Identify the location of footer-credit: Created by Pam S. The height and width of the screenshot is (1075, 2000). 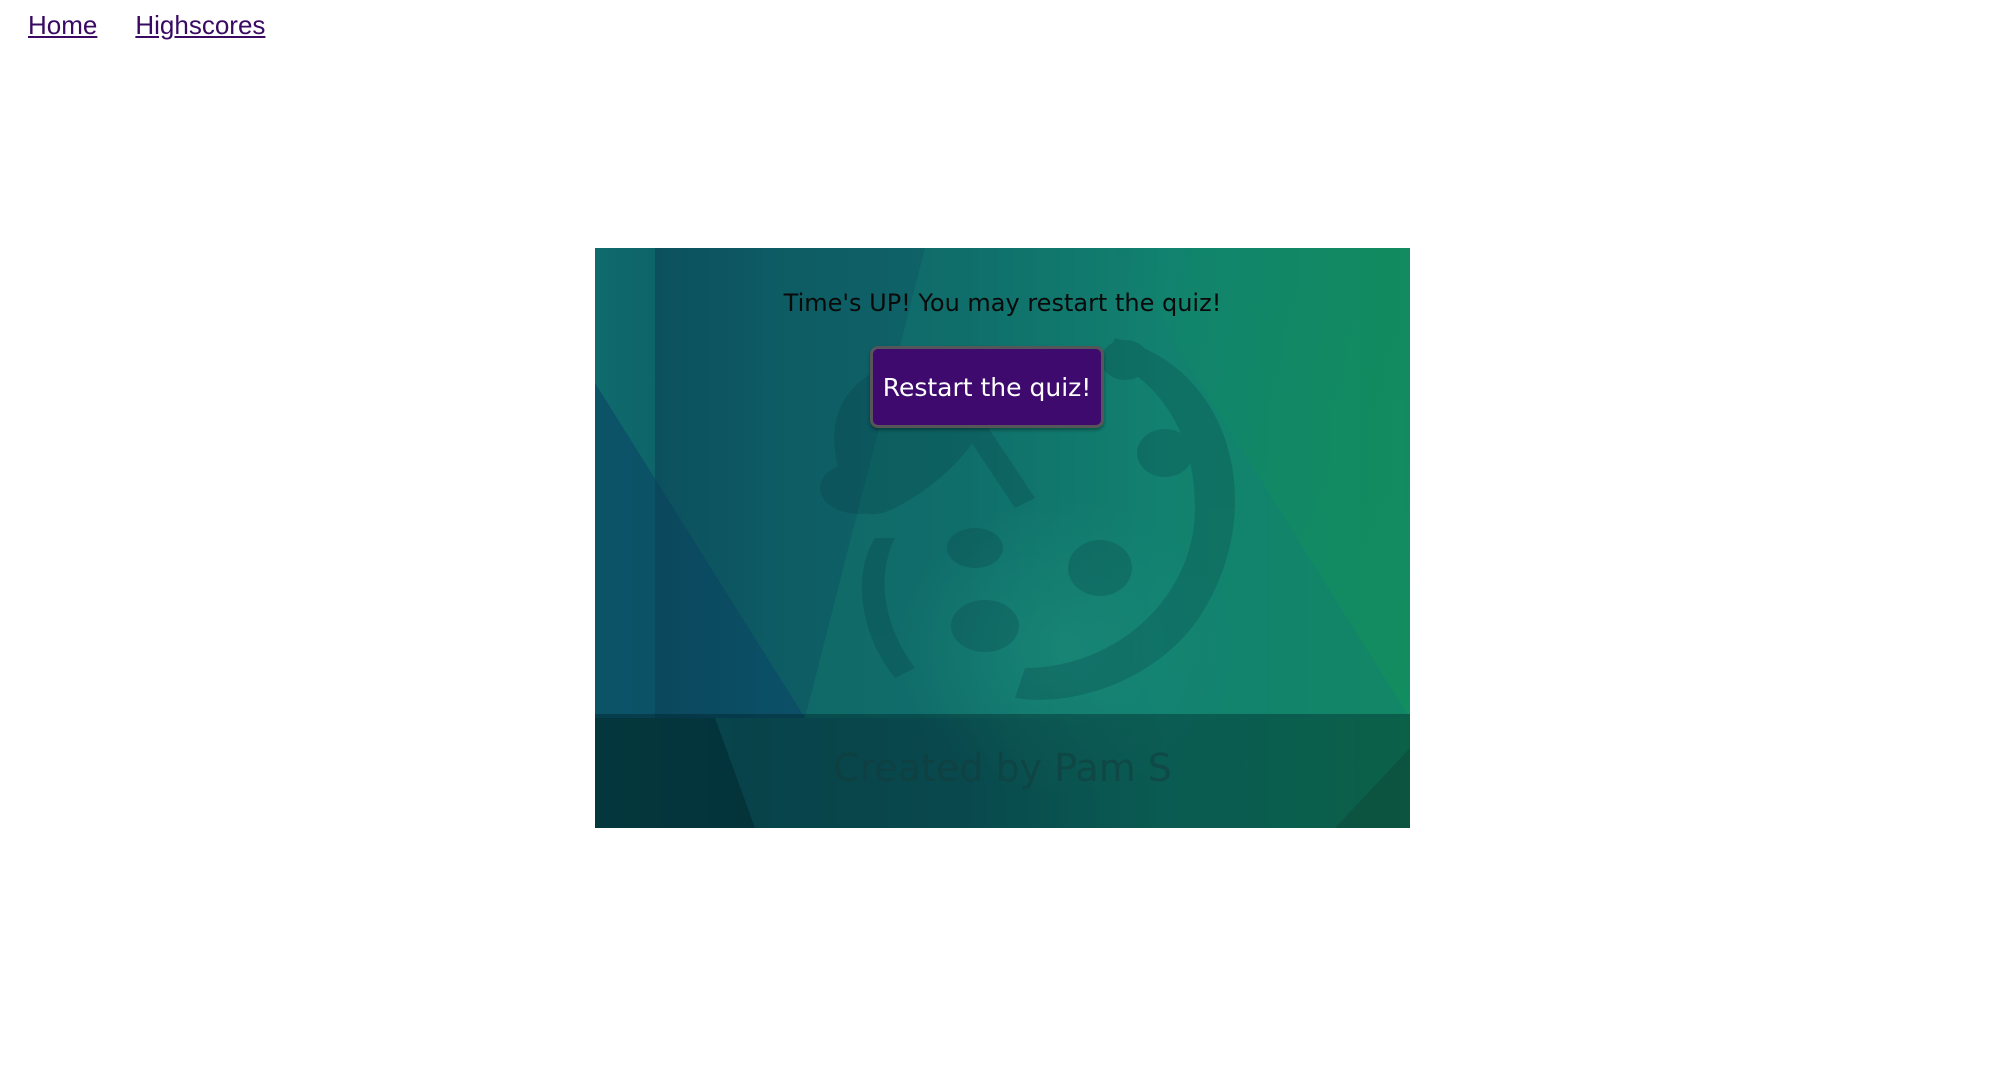
(1002, 768).